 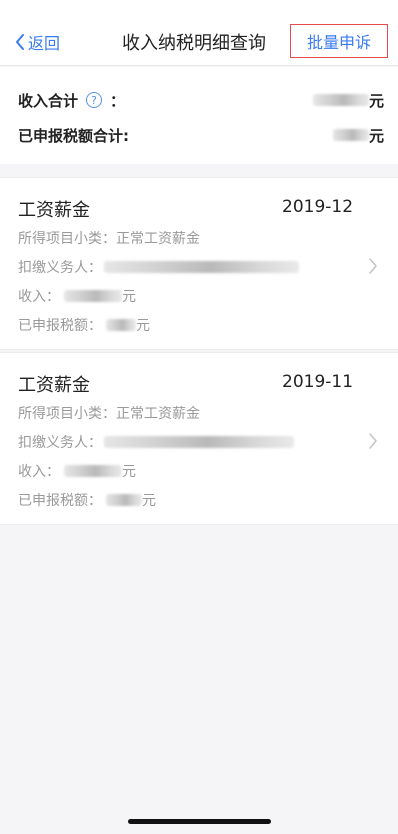 I want to click on income-total-row: 收入合计 ? ： 元, so click(x=201, y=100).